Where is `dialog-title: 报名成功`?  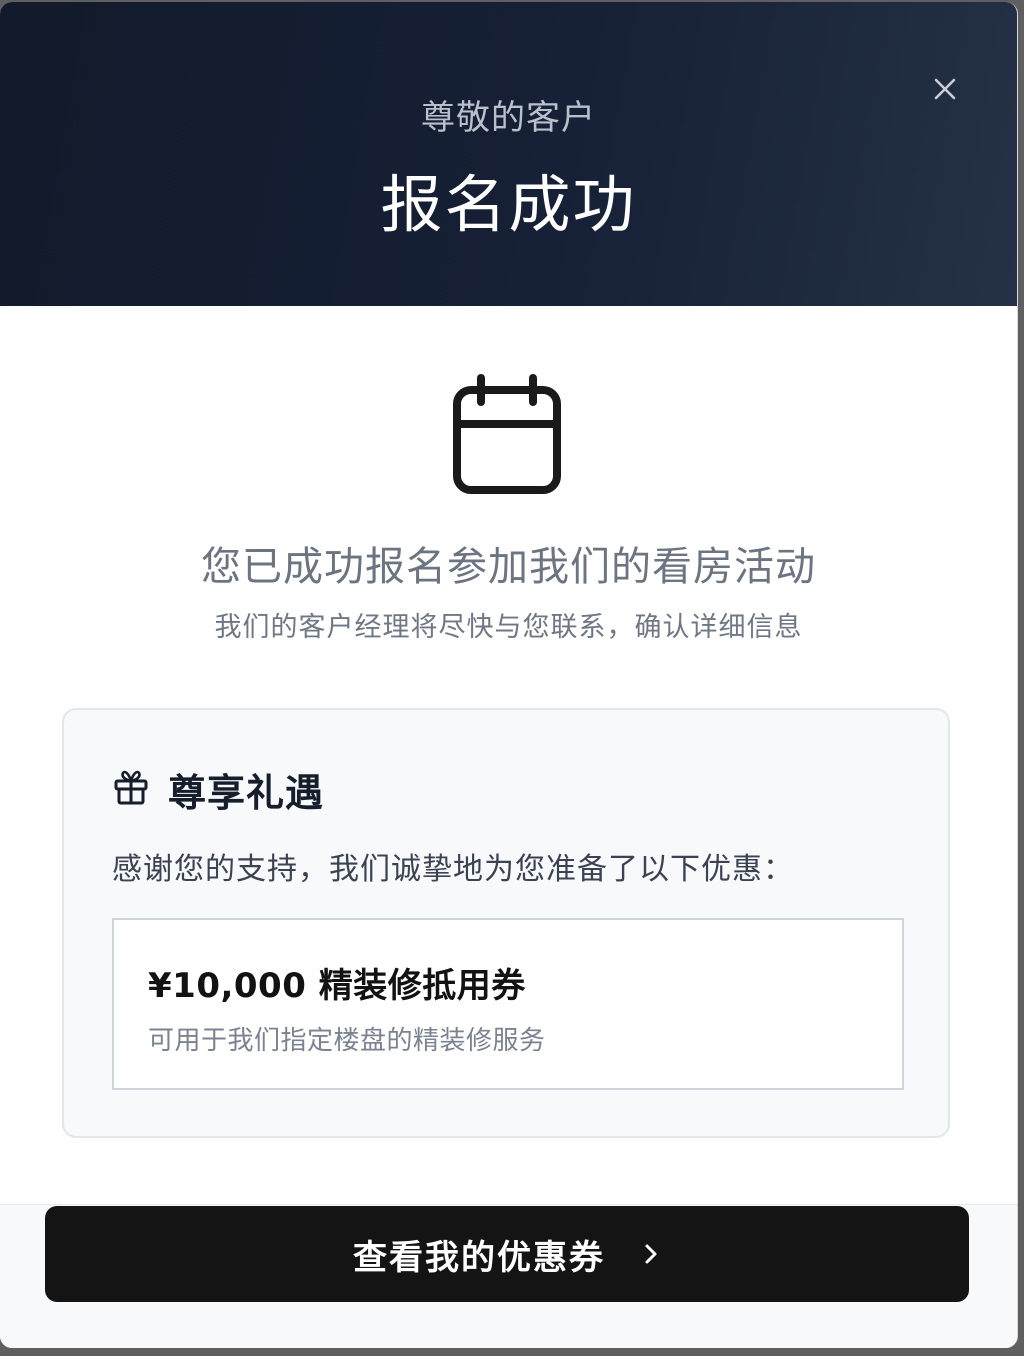
dialog-title: 报名成功 is located at coordinates (508, 204).